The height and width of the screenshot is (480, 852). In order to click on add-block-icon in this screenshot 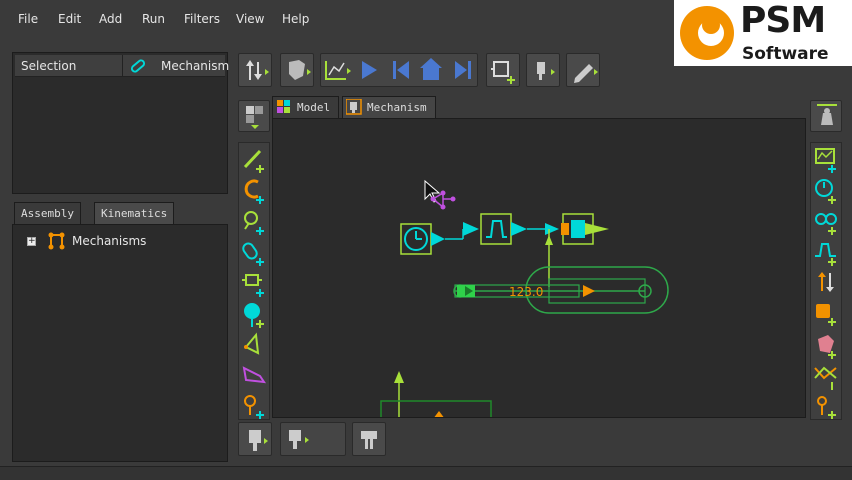, I will do `click(254, 283)`.